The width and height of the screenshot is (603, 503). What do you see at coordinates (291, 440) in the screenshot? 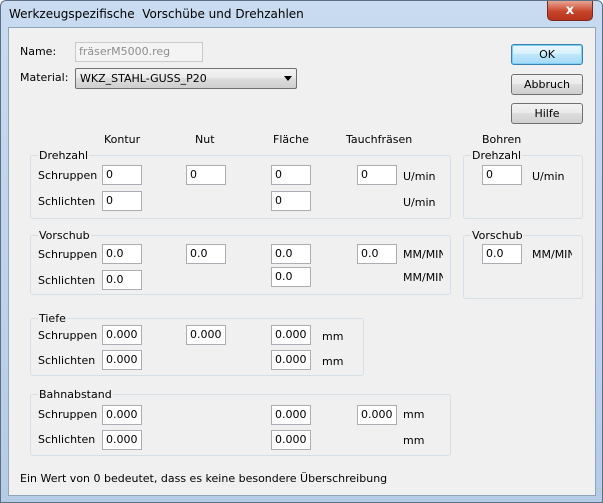
I see `bahnabstand-schlichten-flaeche-input: 0.000` at bounding box center [291, 440].